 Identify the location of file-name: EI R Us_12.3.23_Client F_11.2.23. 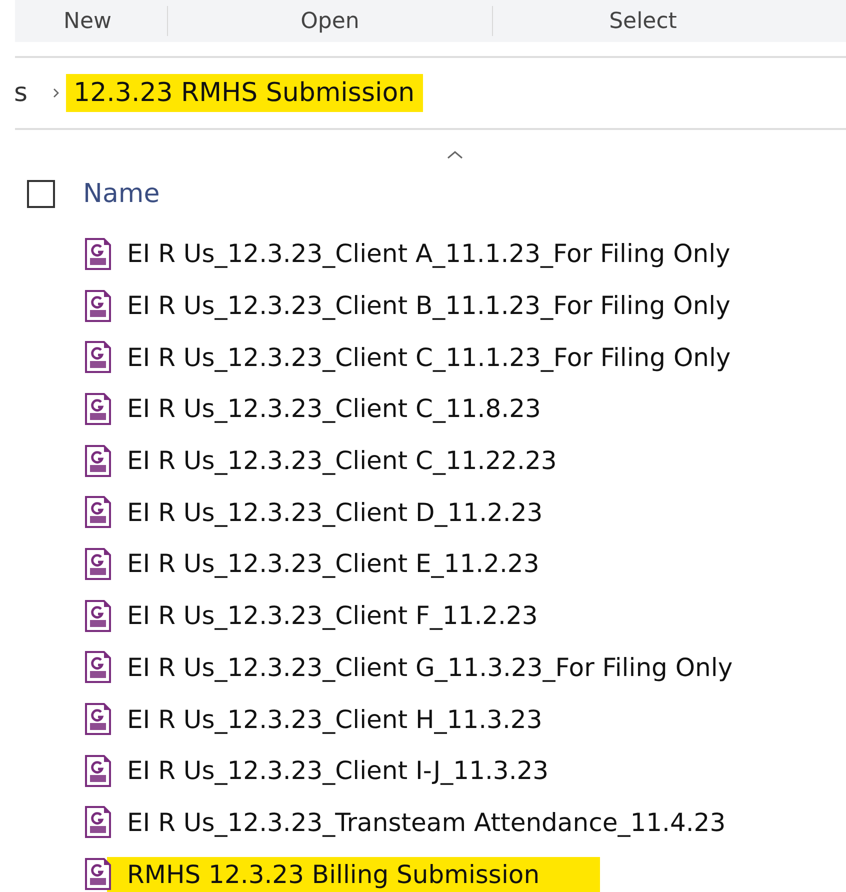
(332, 616).